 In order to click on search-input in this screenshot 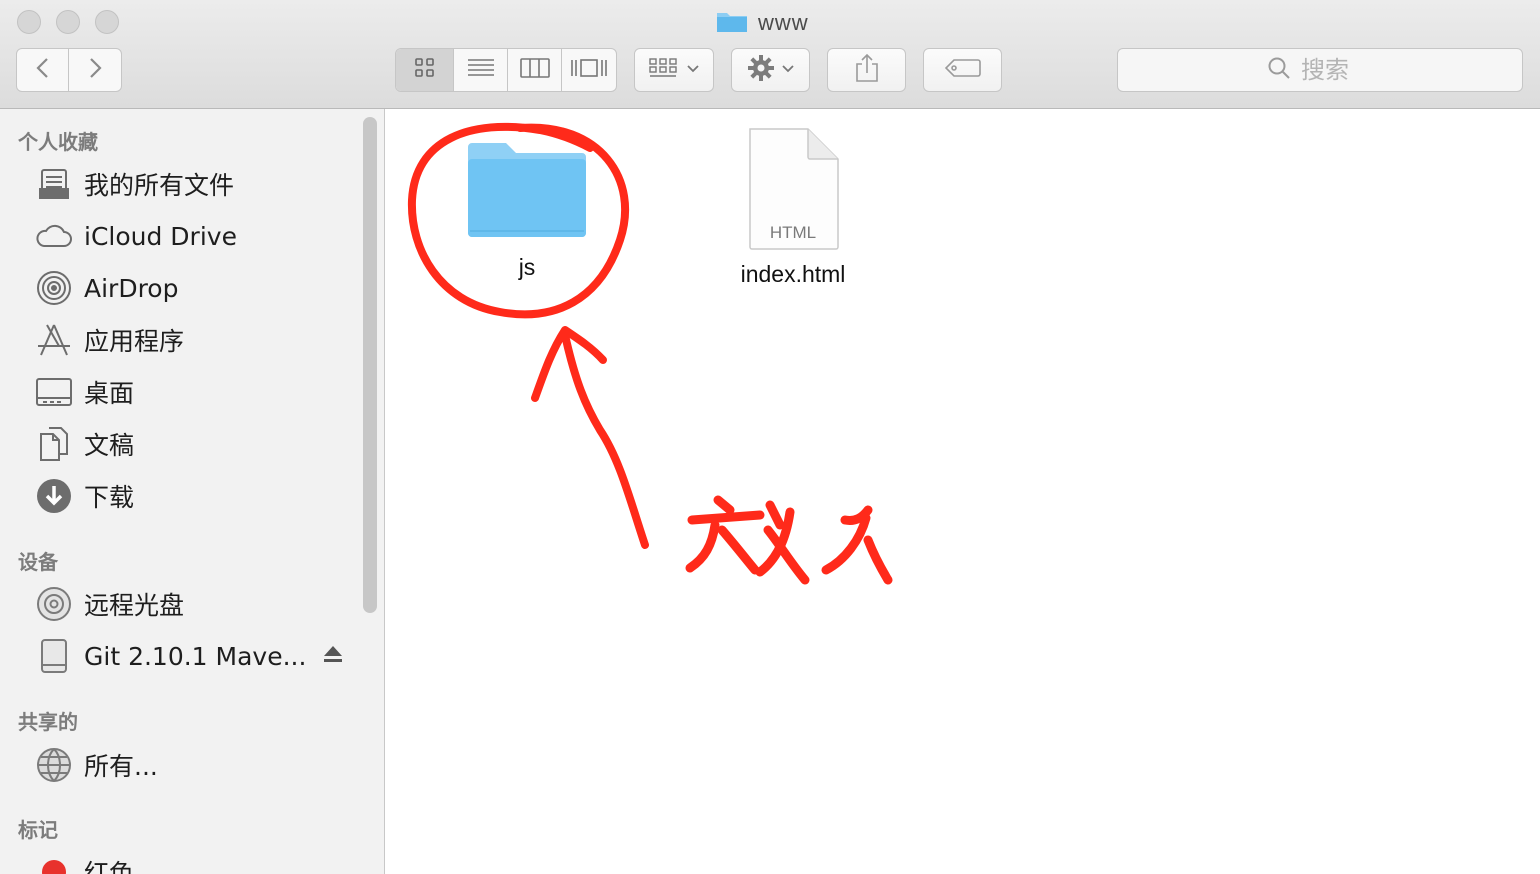, I will do `click(1336, 70)`.